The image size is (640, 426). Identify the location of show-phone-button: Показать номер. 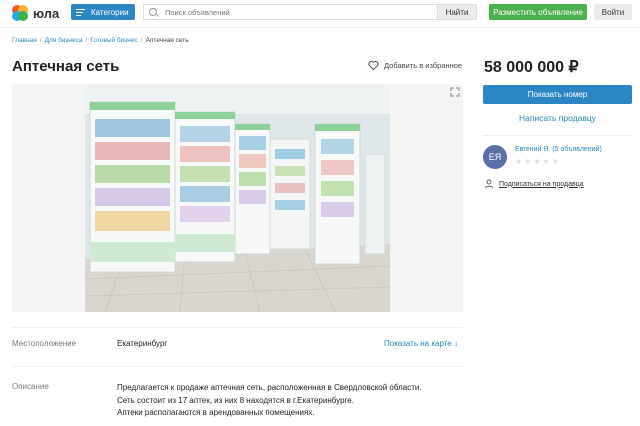
(557, 94).